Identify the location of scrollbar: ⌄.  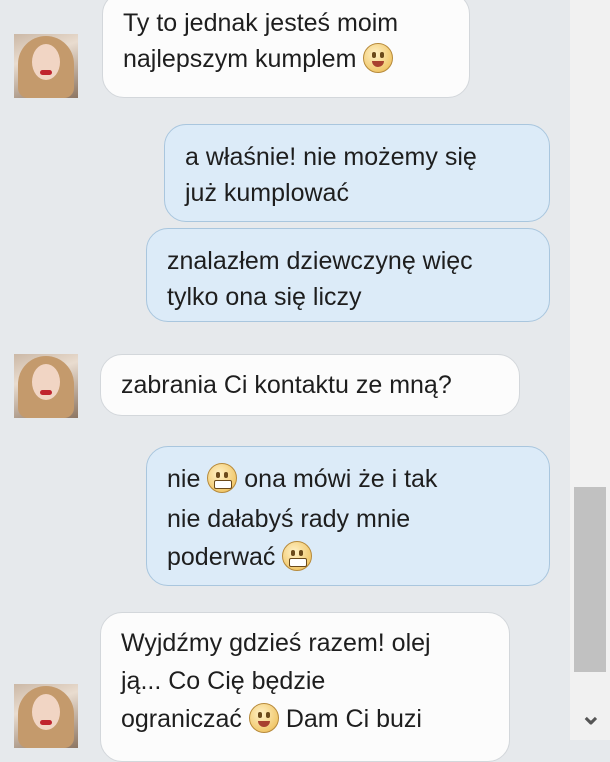
(590, 370).